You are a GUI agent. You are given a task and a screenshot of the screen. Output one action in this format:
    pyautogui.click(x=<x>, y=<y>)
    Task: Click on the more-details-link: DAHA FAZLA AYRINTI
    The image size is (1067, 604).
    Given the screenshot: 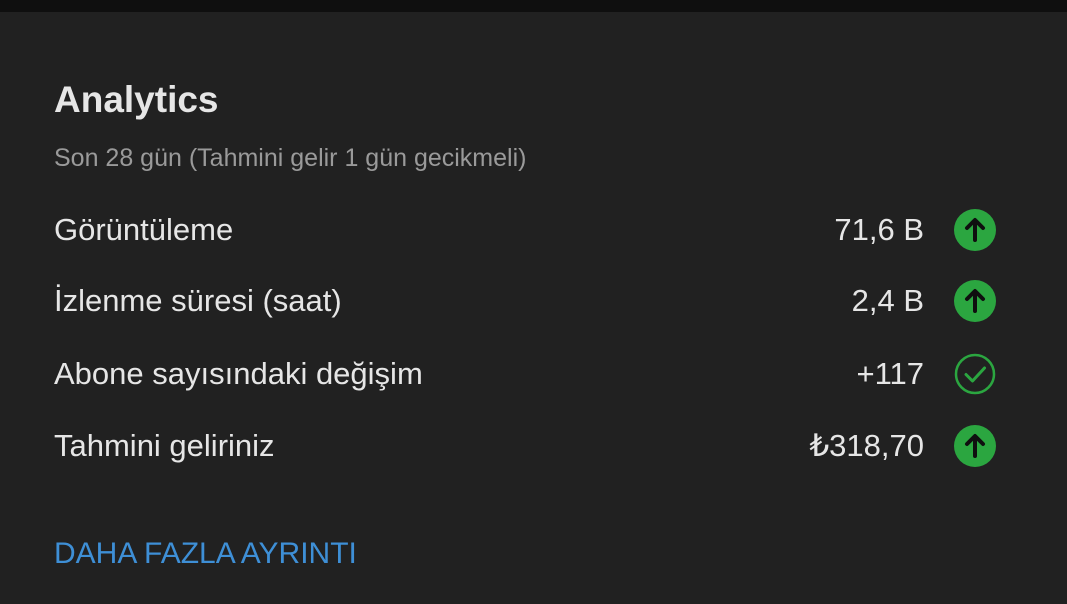 What is the action you would take?
    pyautogui.click(x=205, y=554)
    